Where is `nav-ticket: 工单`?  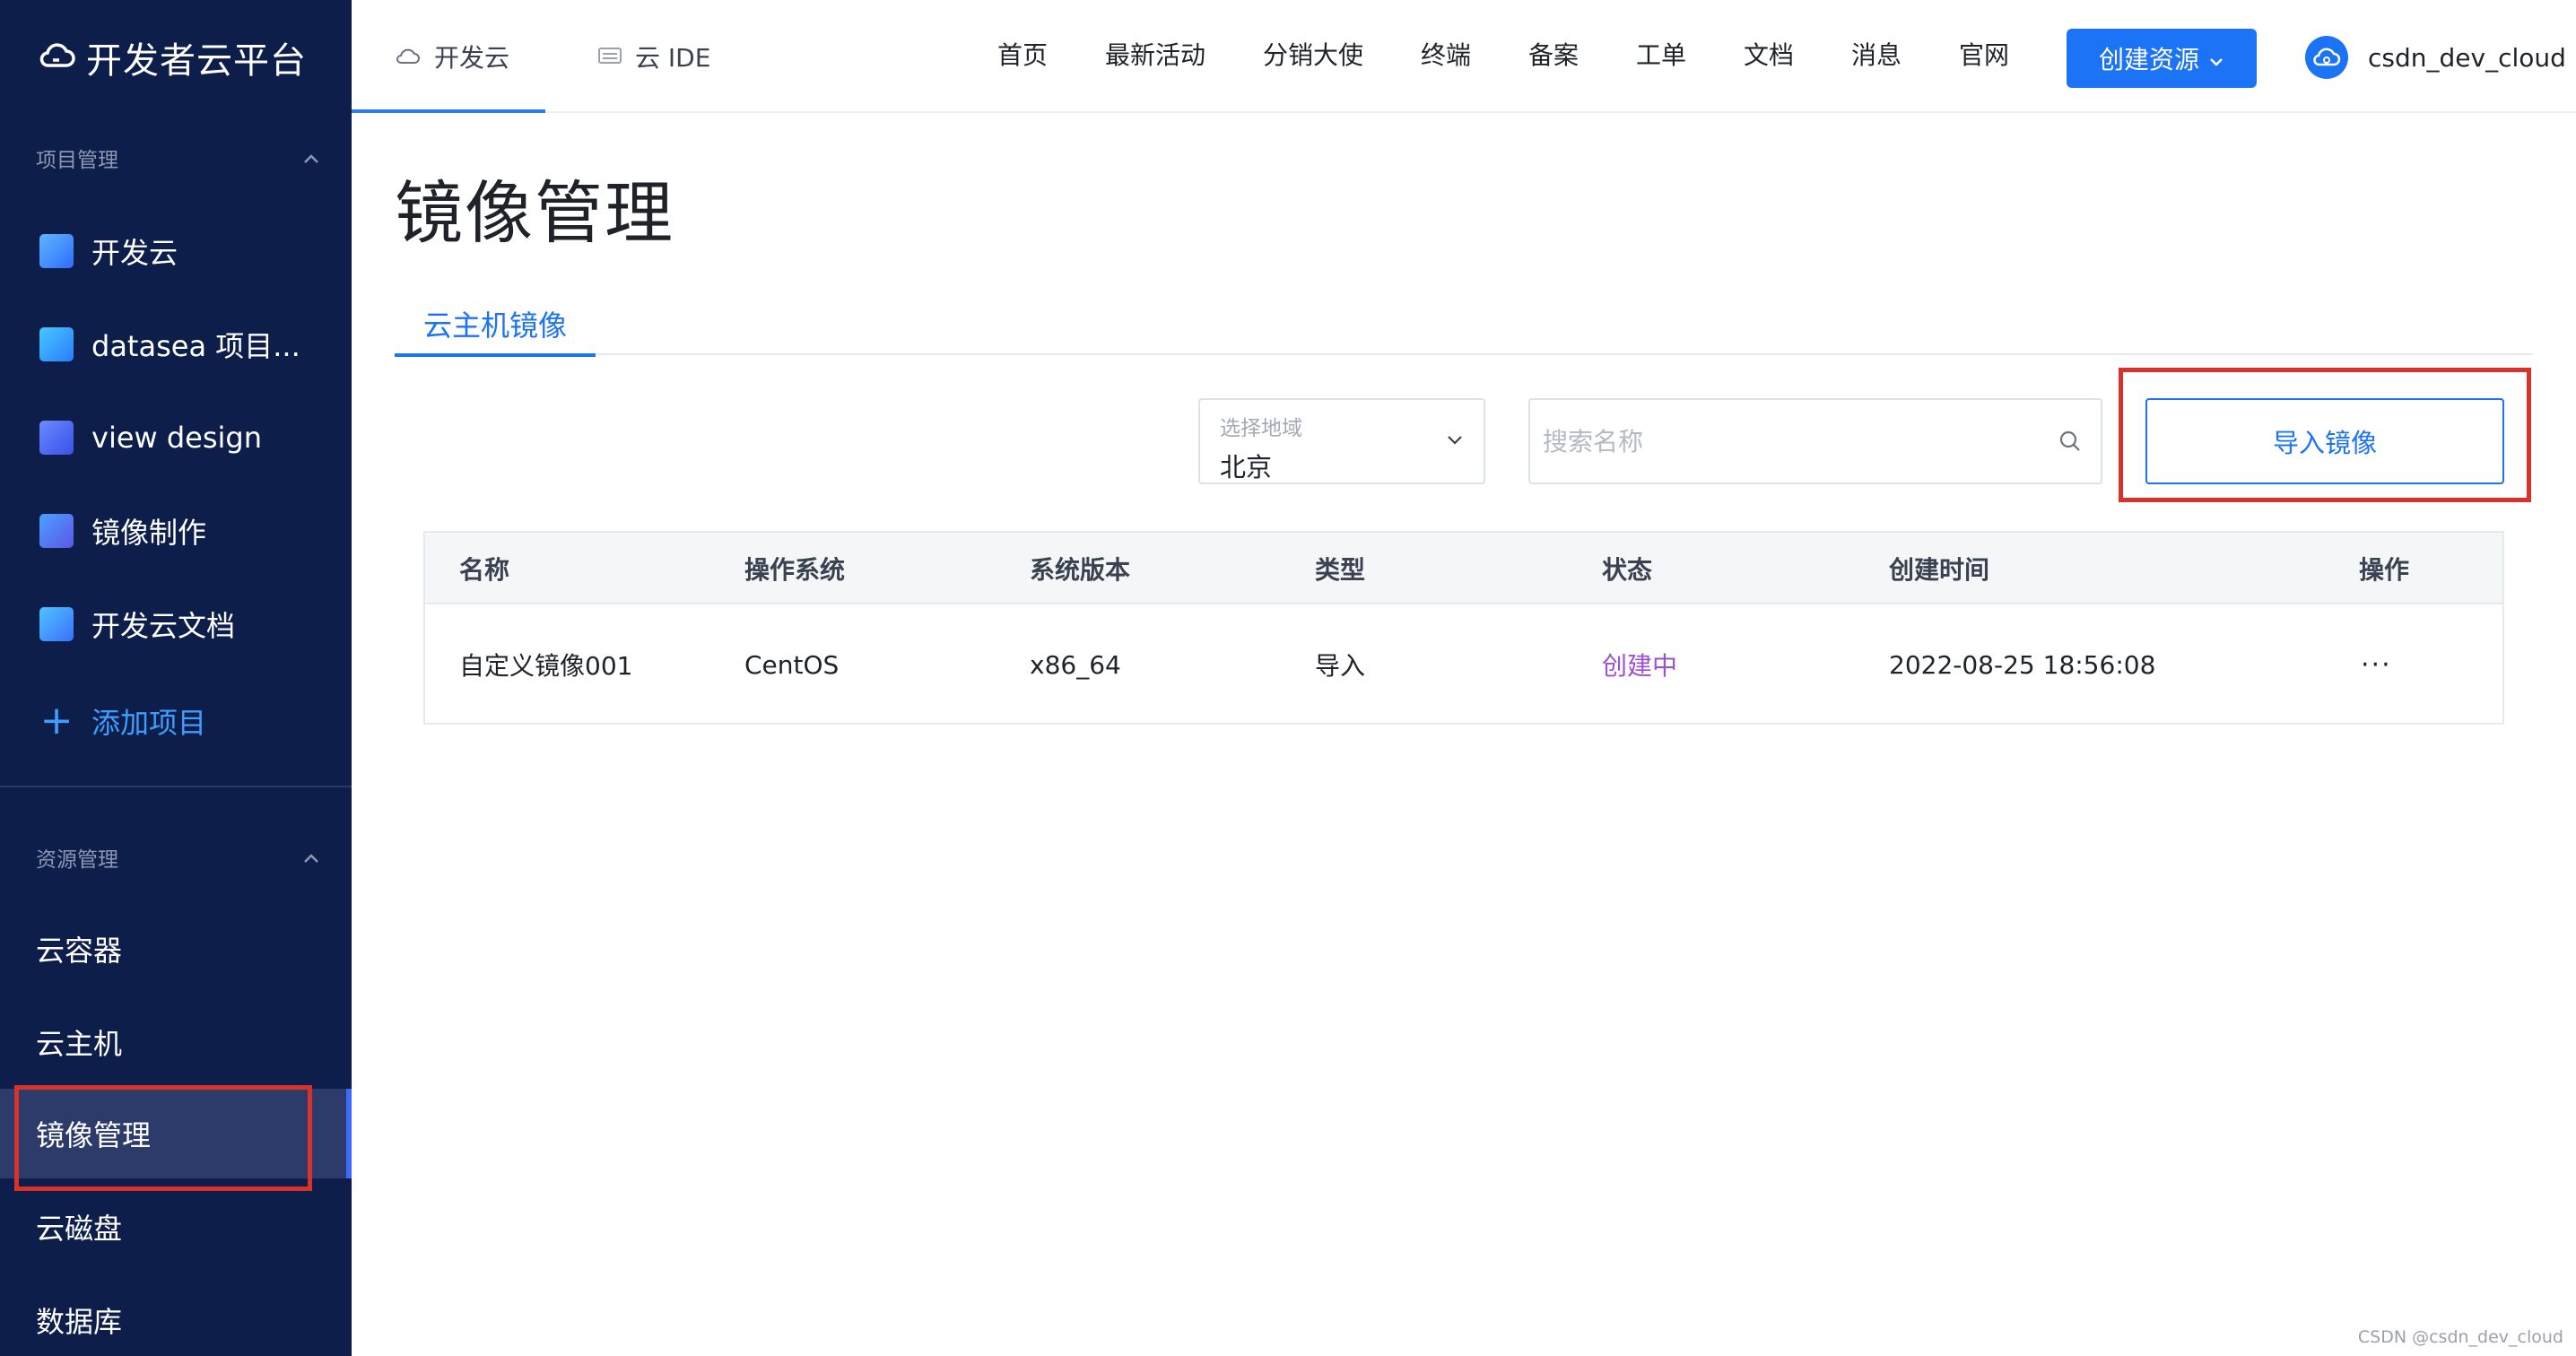 nav-ticket: 工单 is located at coordinates (1661, 54).